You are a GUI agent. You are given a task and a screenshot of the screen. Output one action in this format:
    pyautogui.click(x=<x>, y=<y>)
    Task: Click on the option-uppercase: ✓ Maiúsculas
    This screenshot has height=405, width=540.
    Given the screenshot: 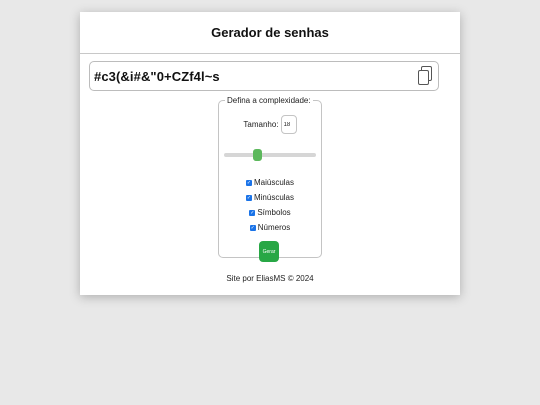 What is the action you would take?
    pyautogui.click(x=270, y=182)
    